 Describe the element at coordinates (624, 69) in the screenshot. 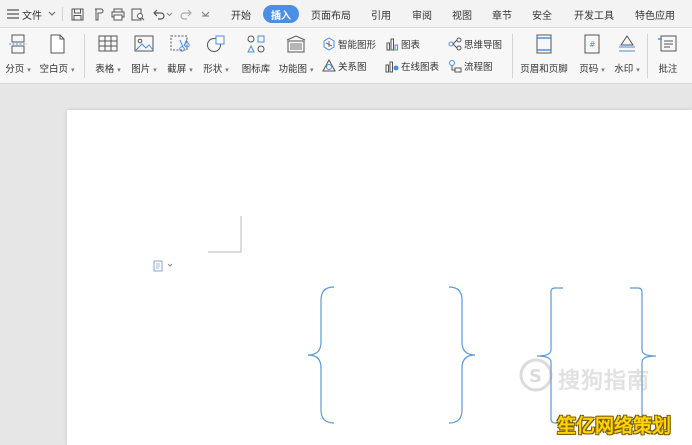

I see `watermark-label: 水印` at that location.